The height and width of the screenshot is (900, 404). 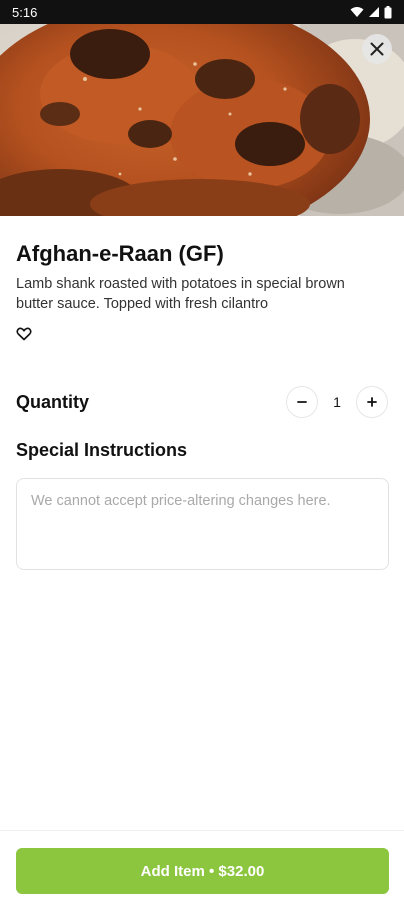 What do you see at coordinates (202, 871) in the screenshot?
I see `add-item-button: Add Item • $32.00` at bounding box center [202, 871].